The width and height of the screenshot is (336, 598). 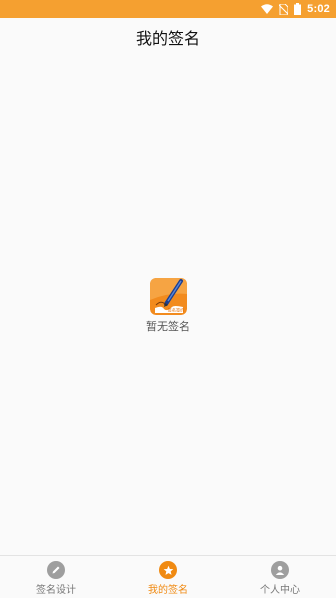 What do you see at coordinates (284, 9) in the screenshot?
I see `no-sim-icon` at bounding box center [284, 9].